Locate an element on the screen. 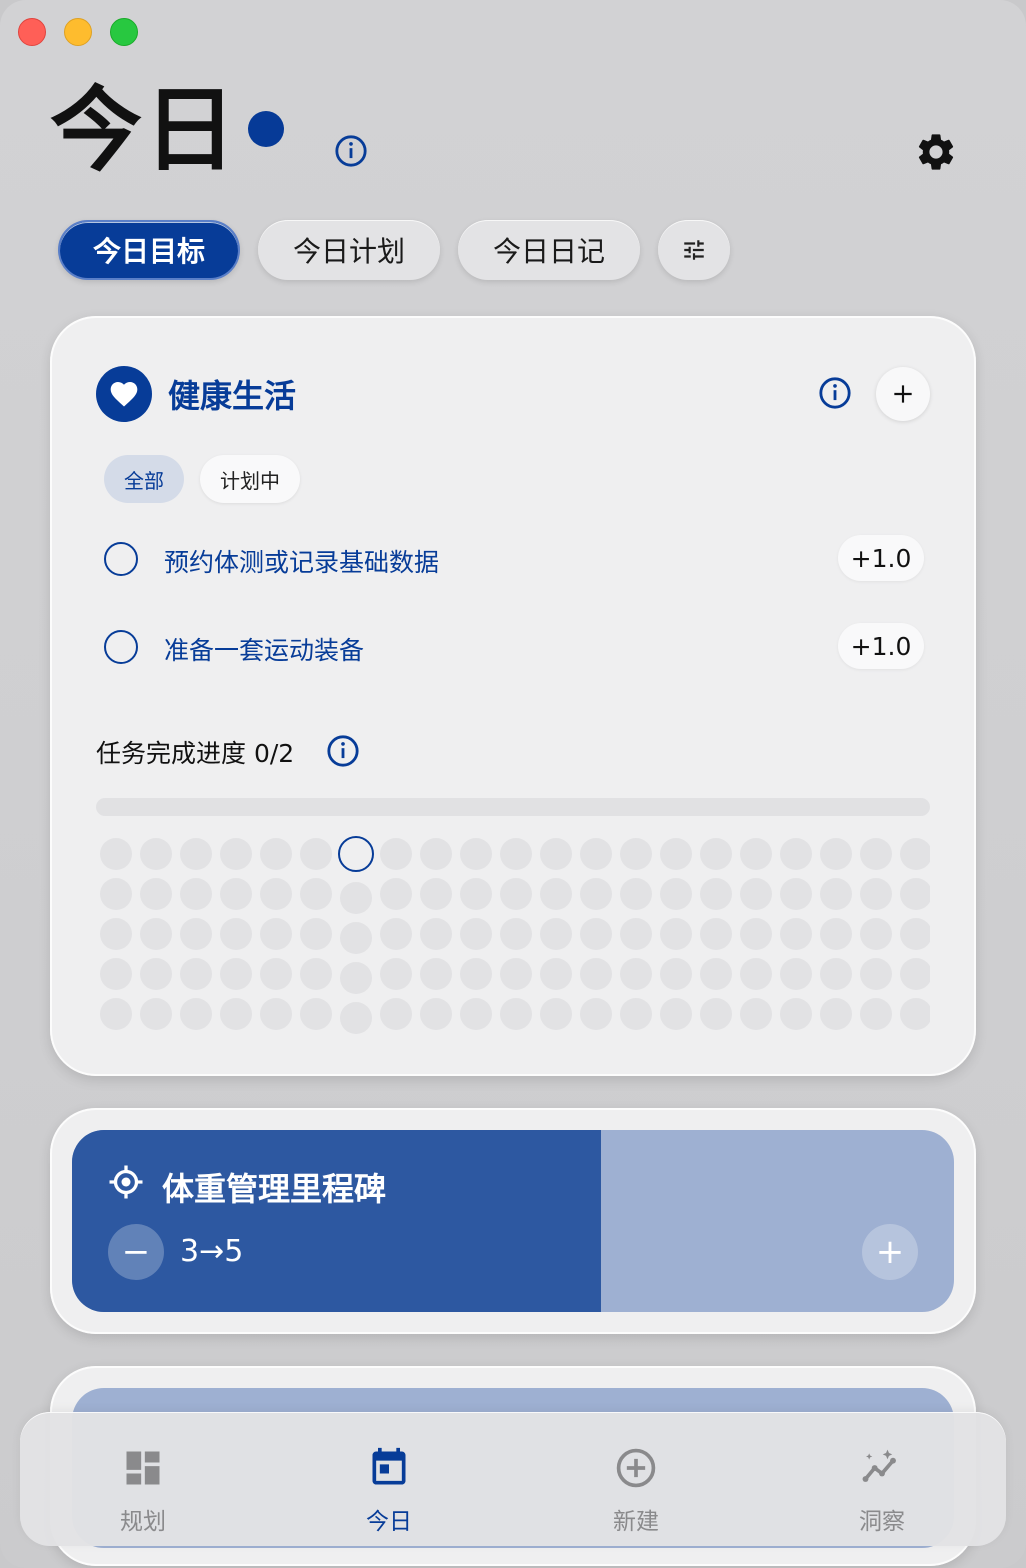 This screenshot has width=1026, height=1568. milestone-title: 体重管理里程碑 is located at coordinates (274, 1189).